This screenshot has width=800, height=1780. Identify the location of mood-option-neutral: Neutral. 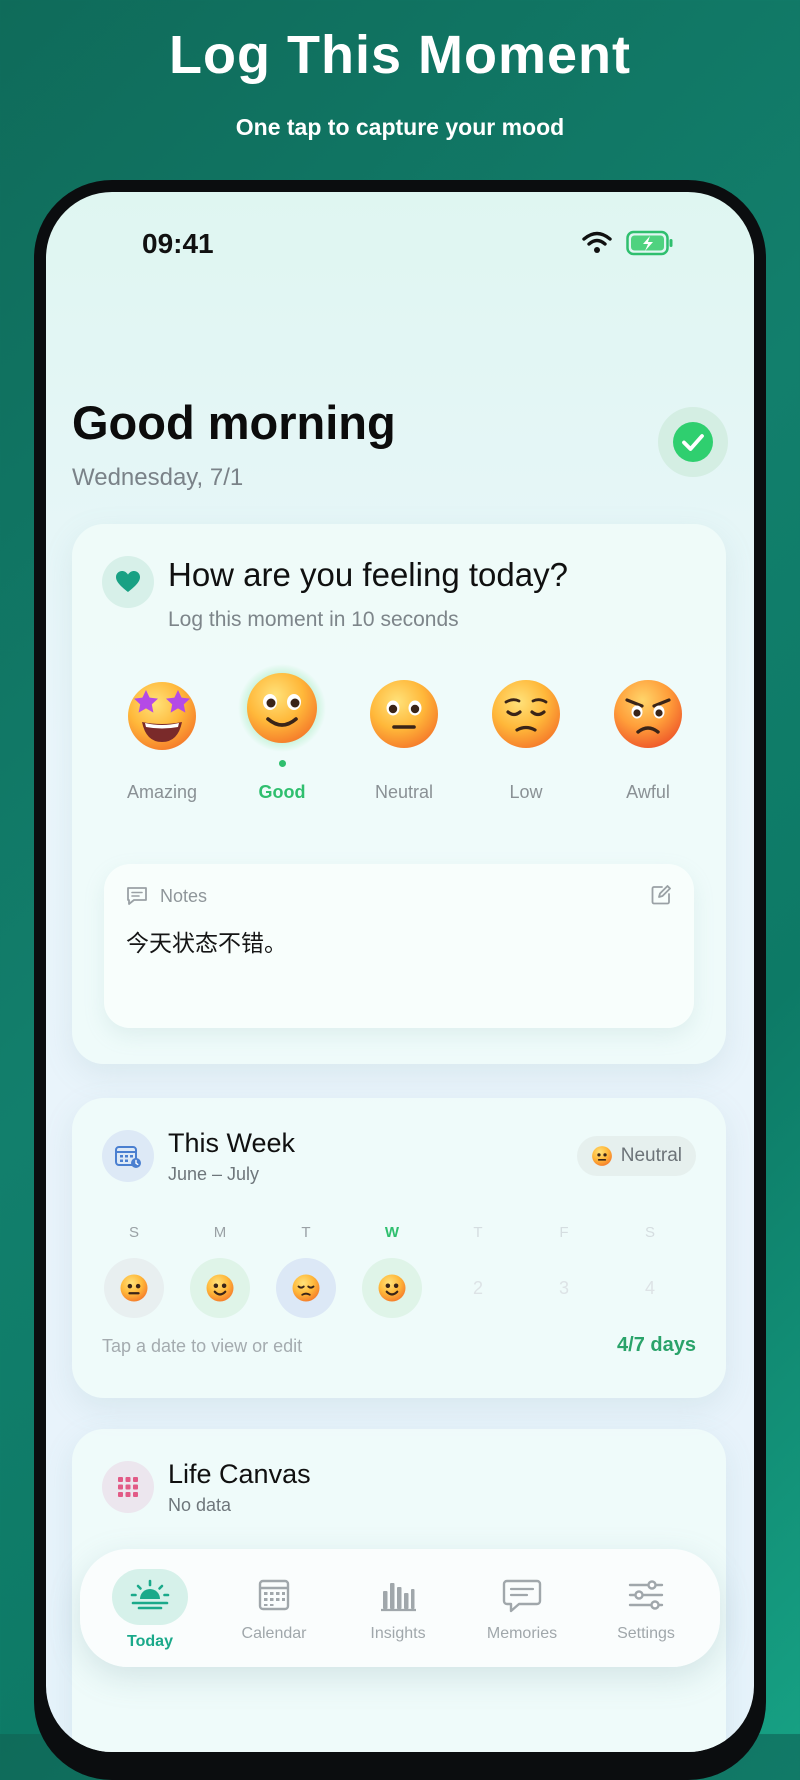
(404, 737).